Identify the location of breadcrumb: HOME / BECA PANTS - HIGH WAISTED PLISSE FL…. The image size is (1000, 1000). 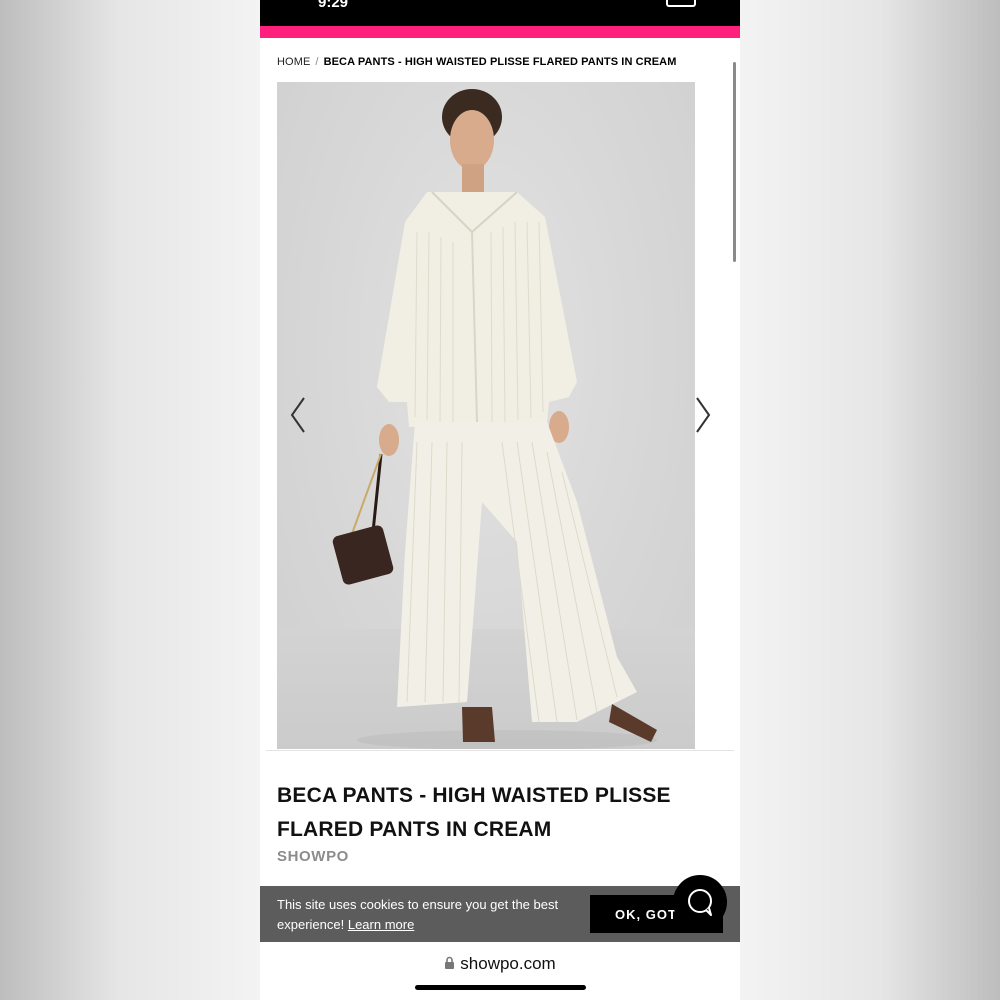
(477, 62).